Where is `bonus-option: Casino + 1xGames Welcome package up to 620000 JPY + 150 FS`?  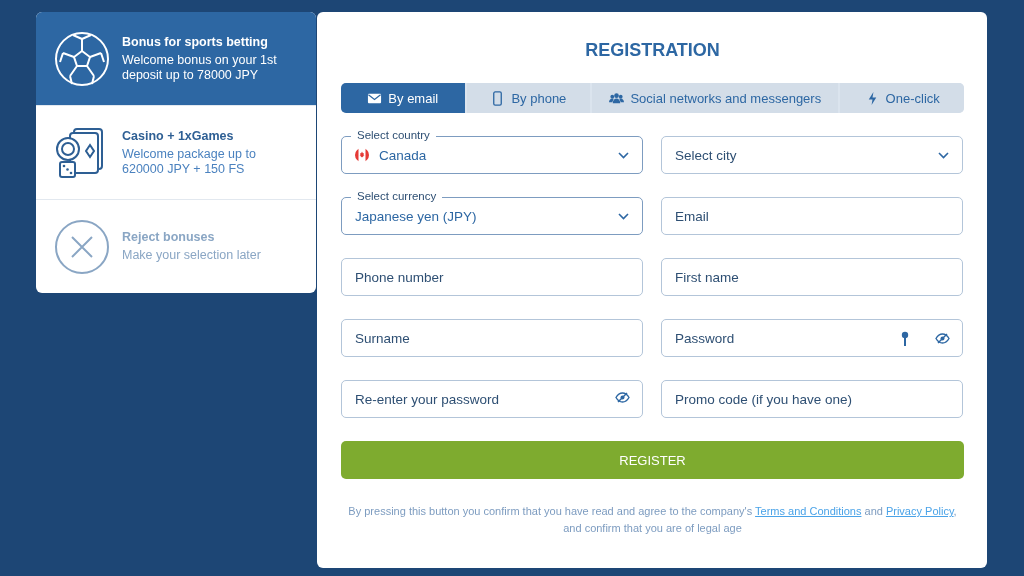 bonus-option: Casino + 1xGames Welcome package up to 620000 JPY + 150 FS is located at coordinates (176, 153).